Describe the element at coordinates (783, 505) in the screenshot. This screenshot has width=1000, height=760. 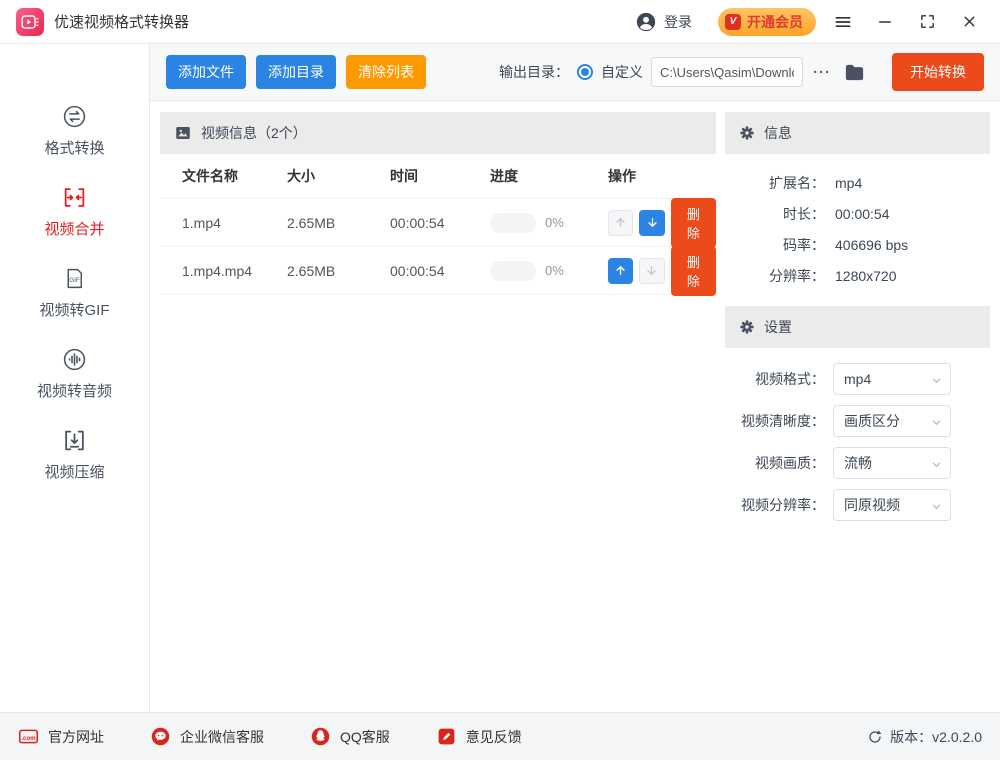
I see `setting-label: 视频分辨率：` at that location.